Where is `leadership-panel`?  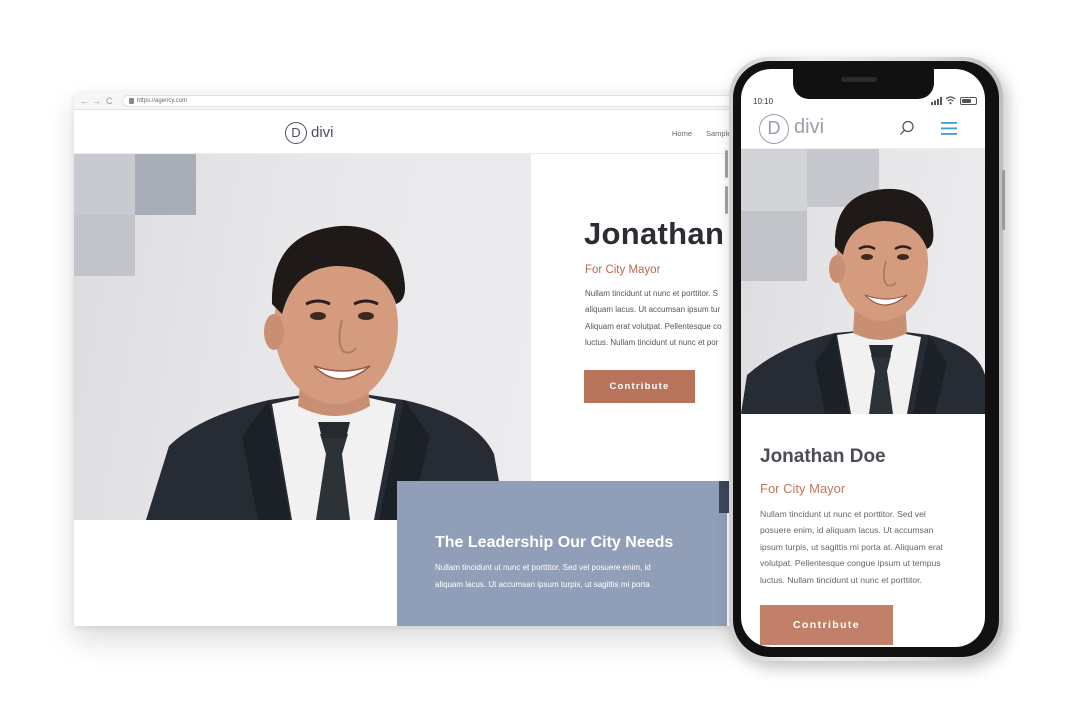
leadership-panel is located at coordinates (562, 553).